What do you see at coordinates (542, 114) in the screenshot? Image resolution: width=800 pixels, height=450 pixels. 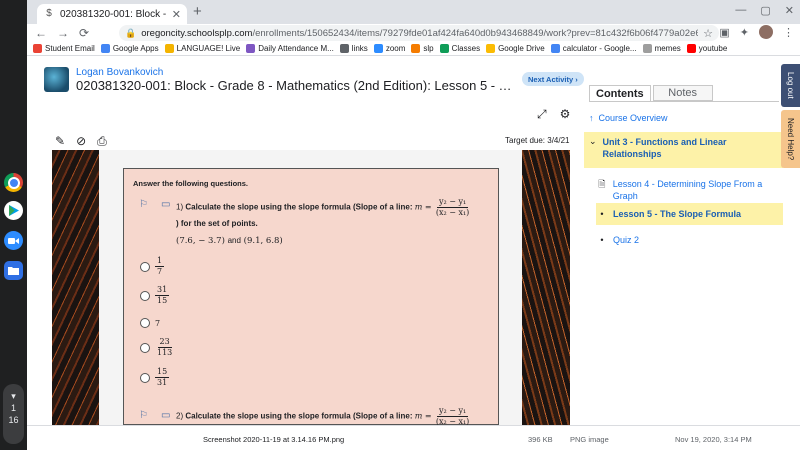 I see `fullscreen-icon: ⤢` at bounding box center [542, 114].